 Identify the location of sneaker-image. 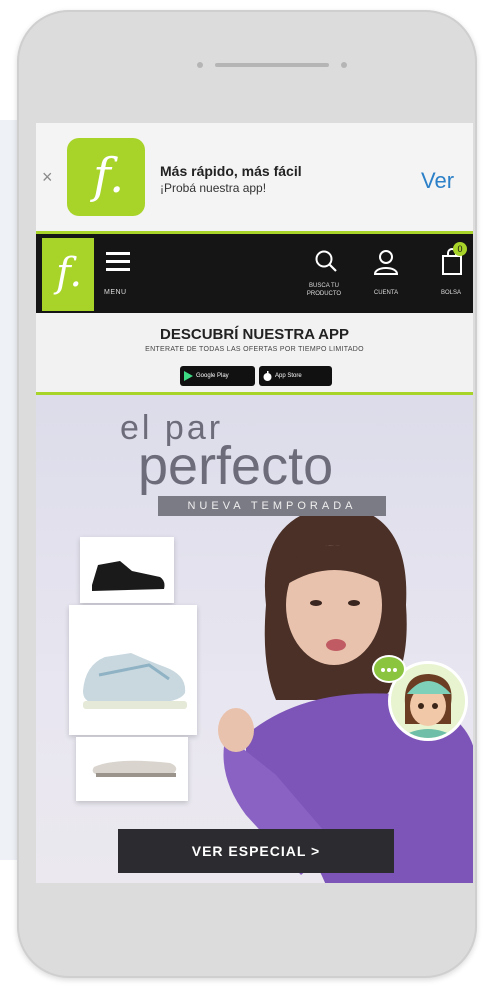
(135, 681).